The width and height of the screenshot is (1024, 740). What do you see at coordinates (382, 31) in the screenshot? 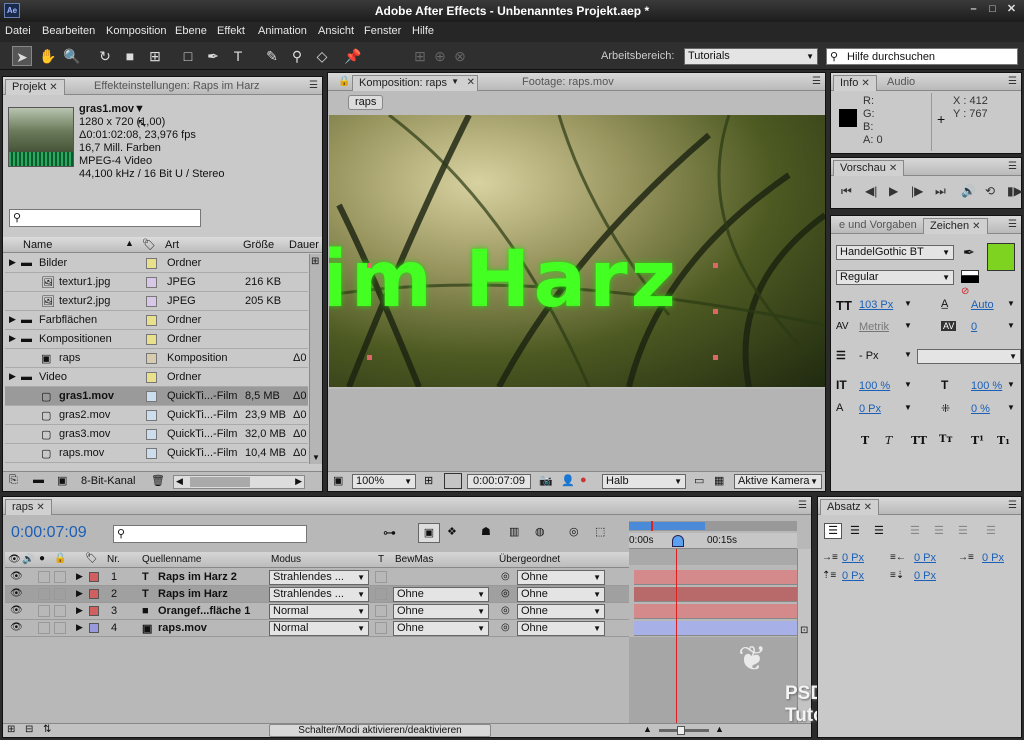
I see `menu-fenster: Fenster` at bounding box center [382, 31].